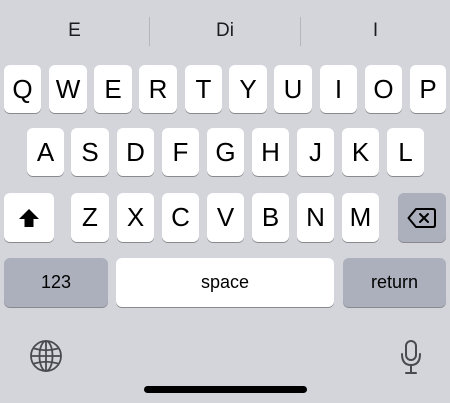 This screenshot has height=403, width=450. I want to click on key-q: Q, so click(22, 89).